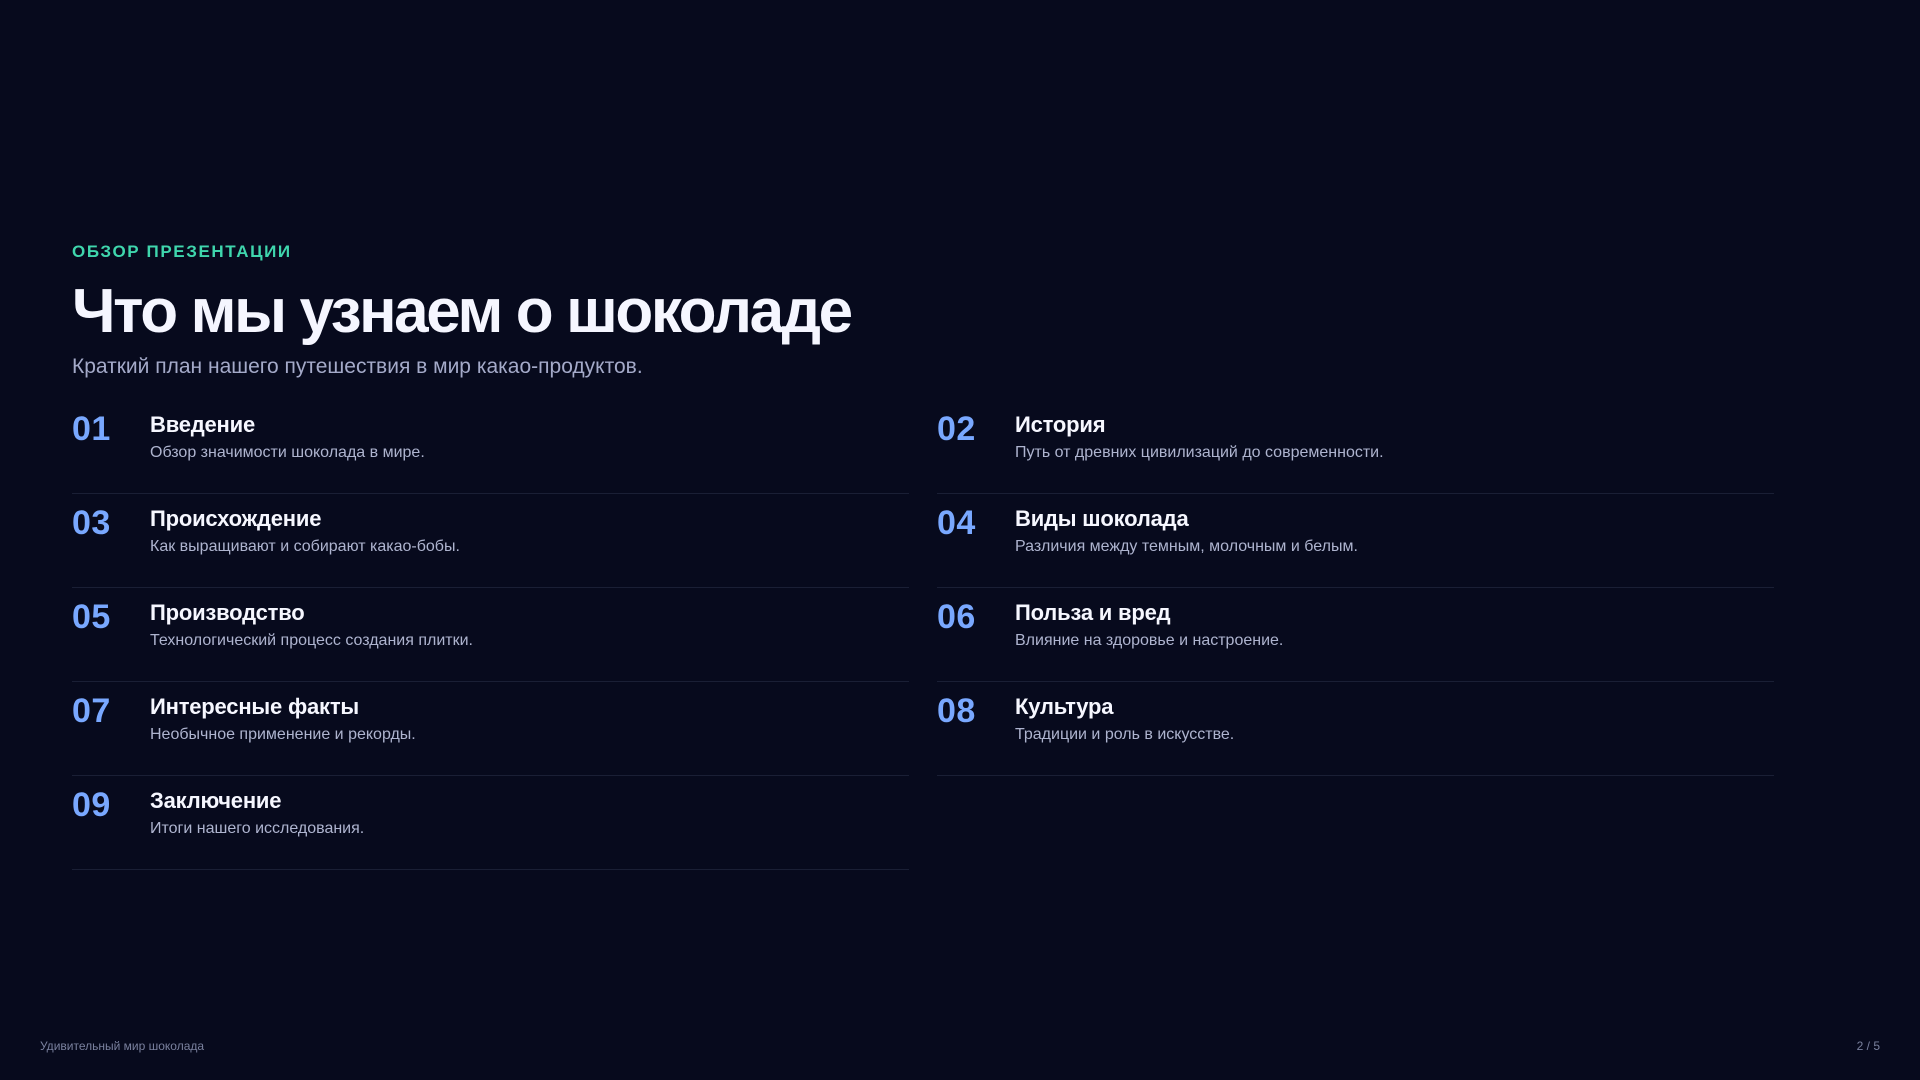  Describe the element at coordinates (91, 617) in the screenshot. I see `outline-number: 05` at that location.